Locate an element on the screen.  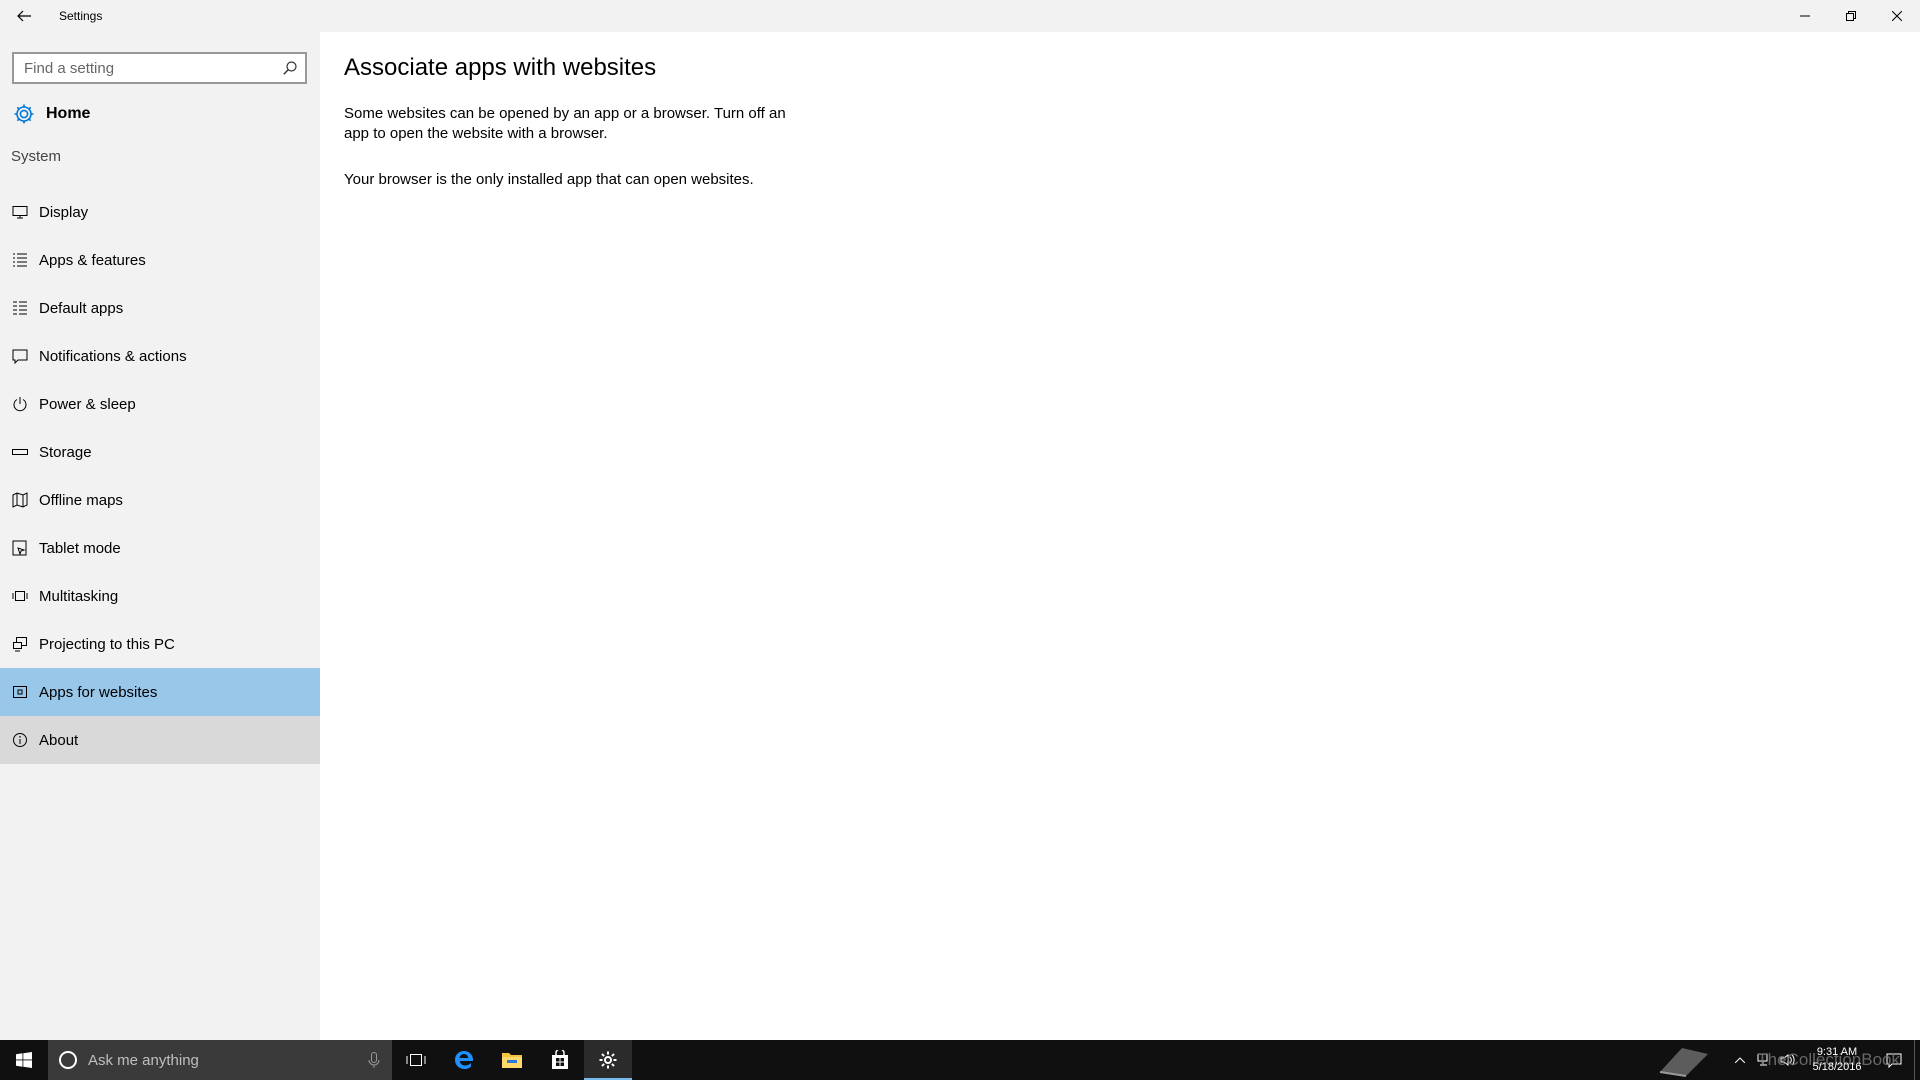
info-icon is located at coordinates (19, 740).